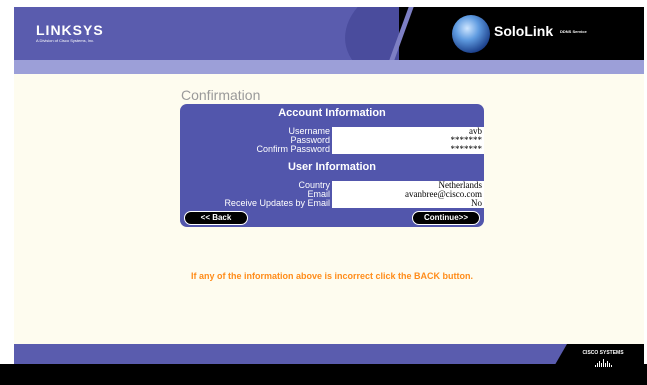 This screenshot has width=647, height=385. I want to click on linksys-logo-subtitle: A Division of Cisco Systems, Inc., so click(65, 40).